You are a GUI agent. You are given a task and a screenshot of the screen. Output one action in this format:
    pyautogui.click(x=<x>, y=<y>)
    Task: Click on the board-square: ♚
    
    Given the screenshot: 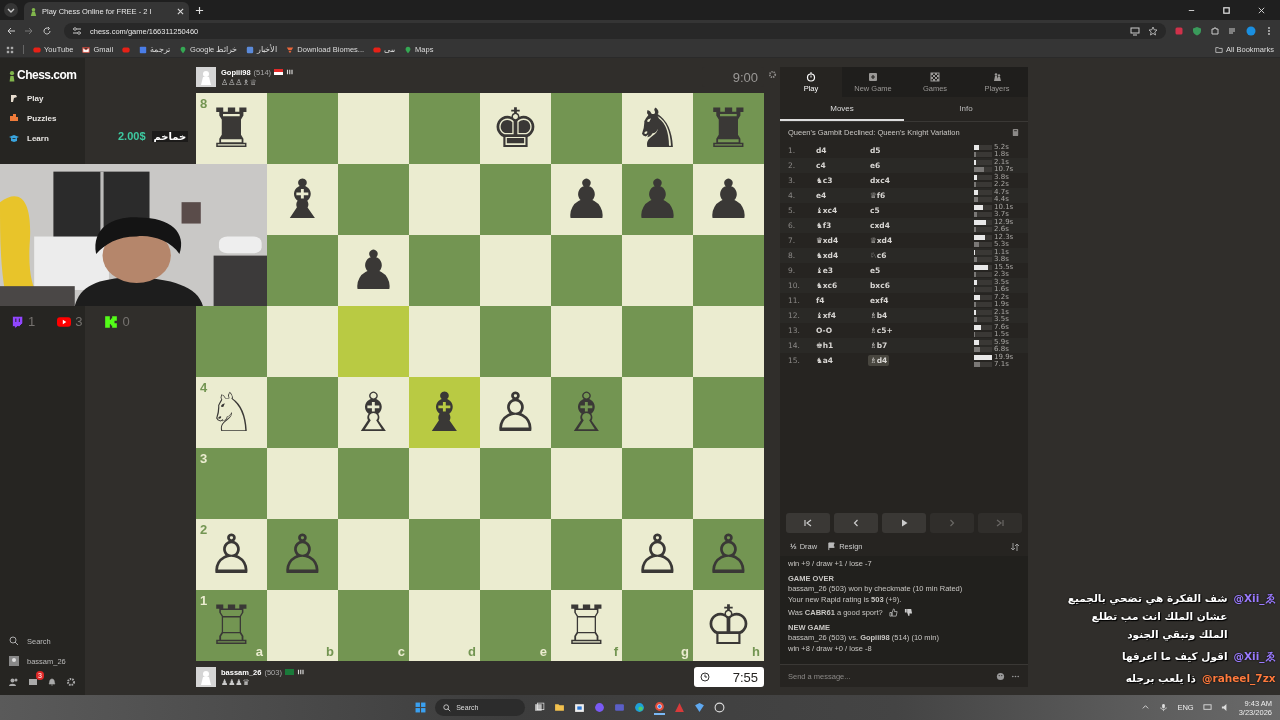 What is the action you would take?
    pyautogui.click(x=515, y=128)
    